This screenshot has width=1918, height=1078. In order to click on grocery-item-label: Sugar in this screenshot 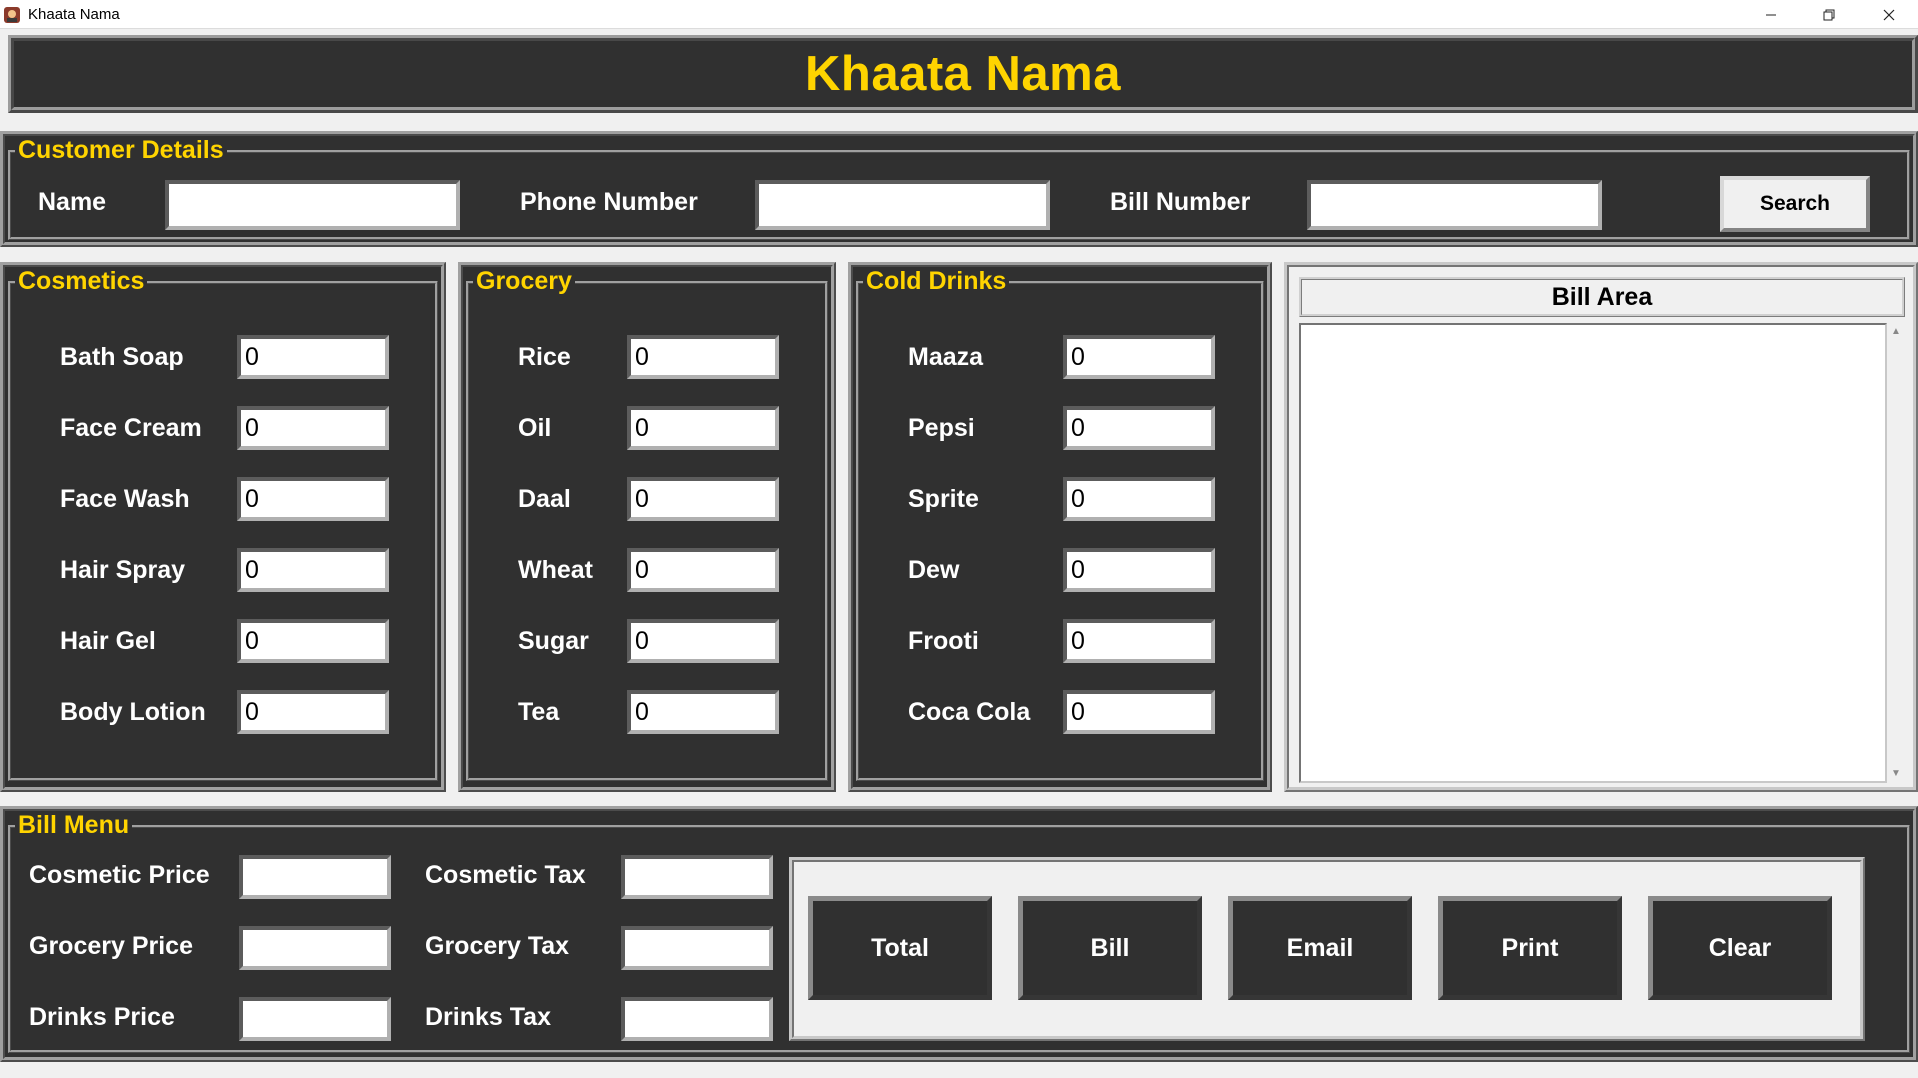, I will do `click(553, 641)`.